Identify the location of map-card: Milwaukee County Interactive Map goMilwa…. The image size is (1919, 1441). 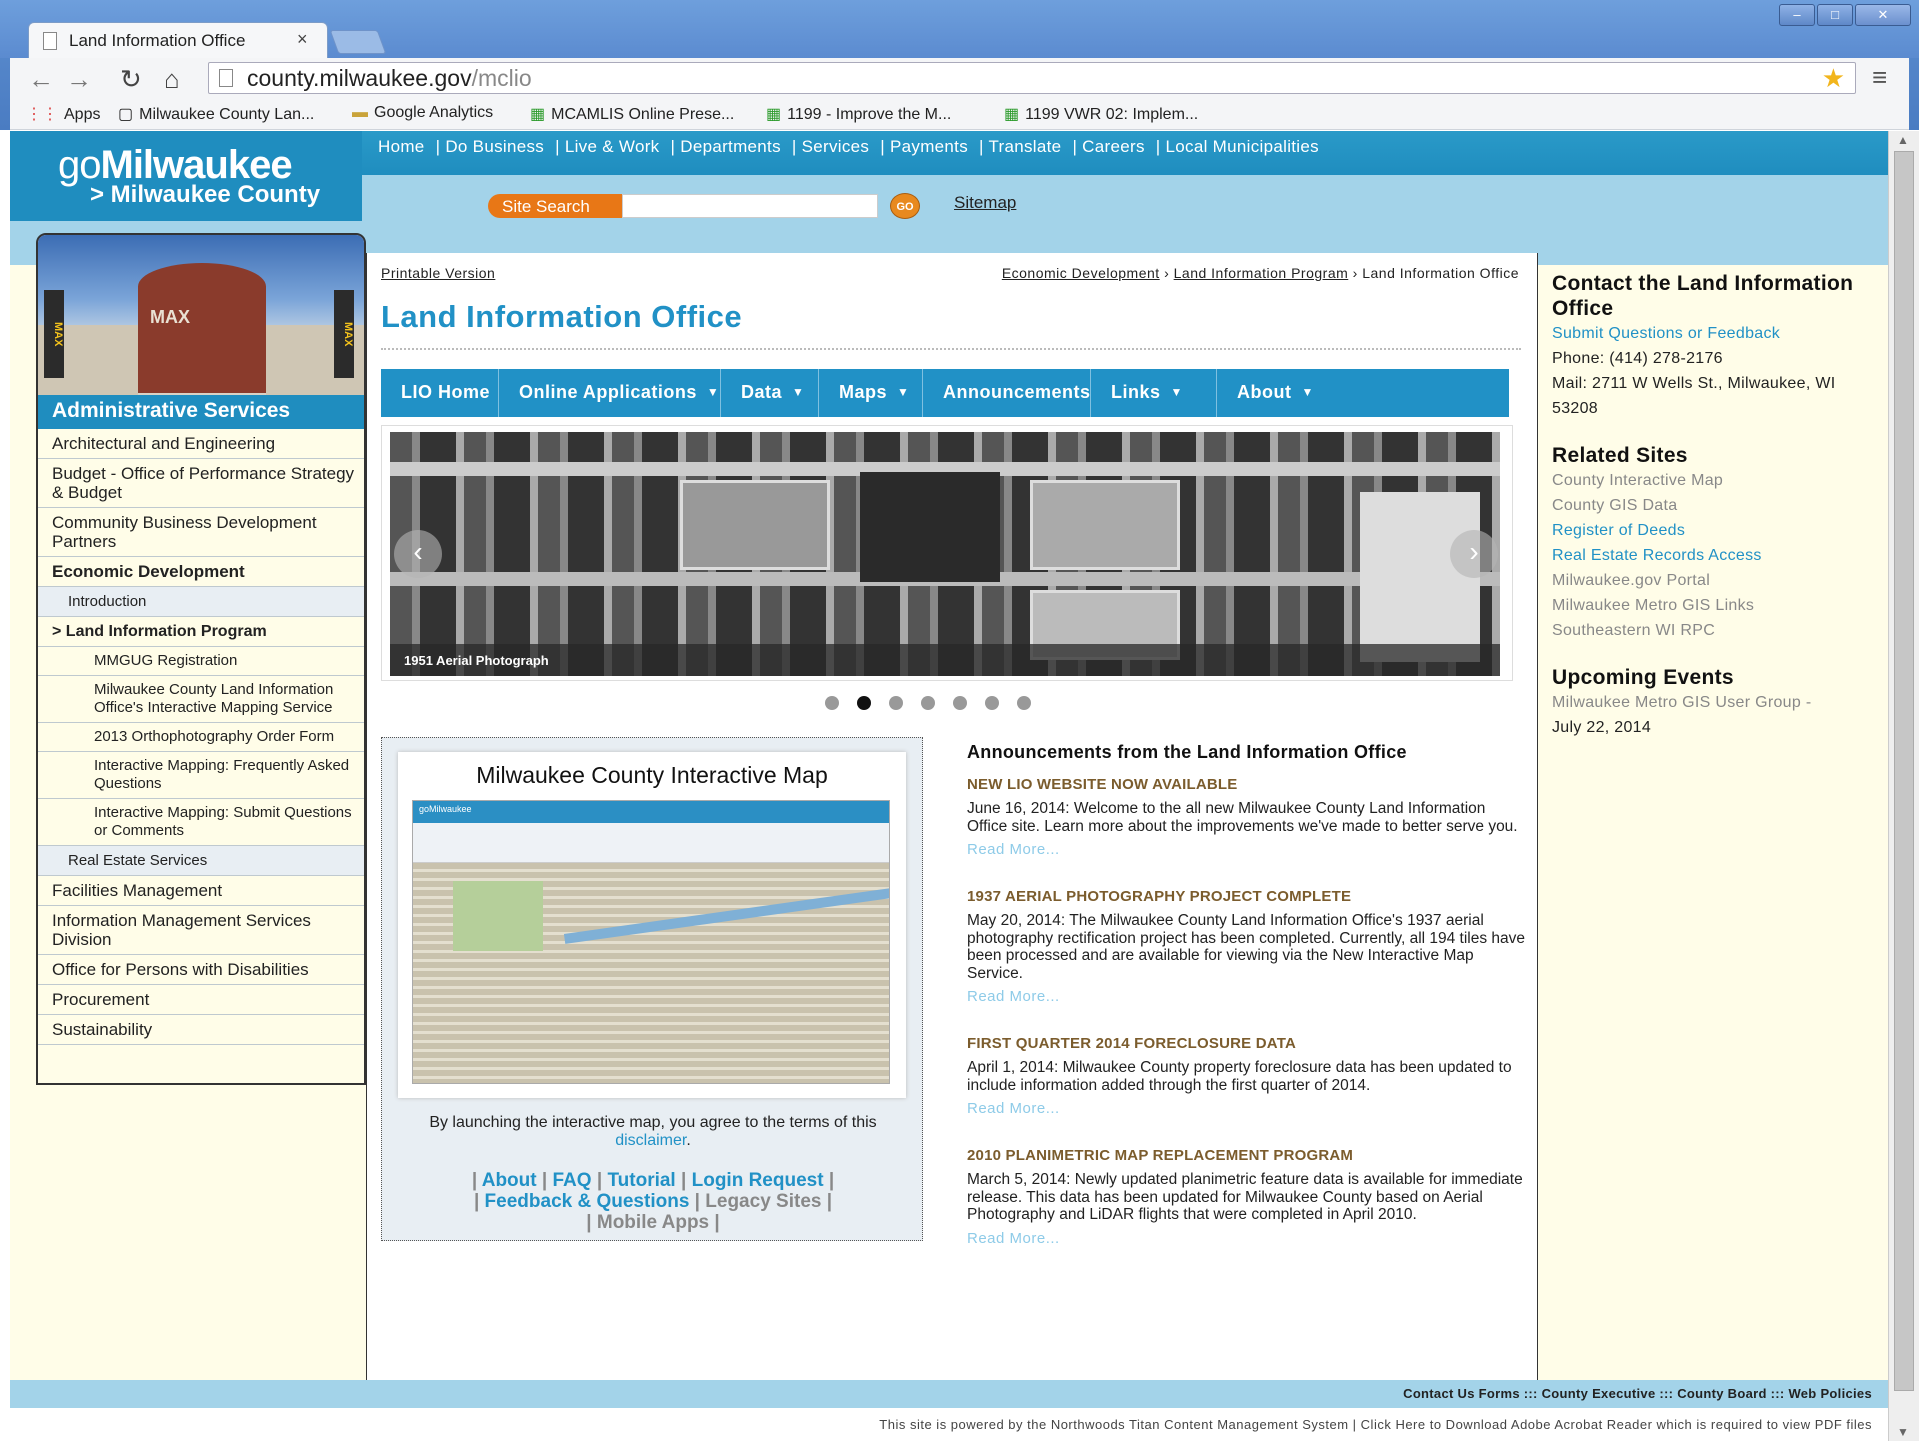
(652, 925).